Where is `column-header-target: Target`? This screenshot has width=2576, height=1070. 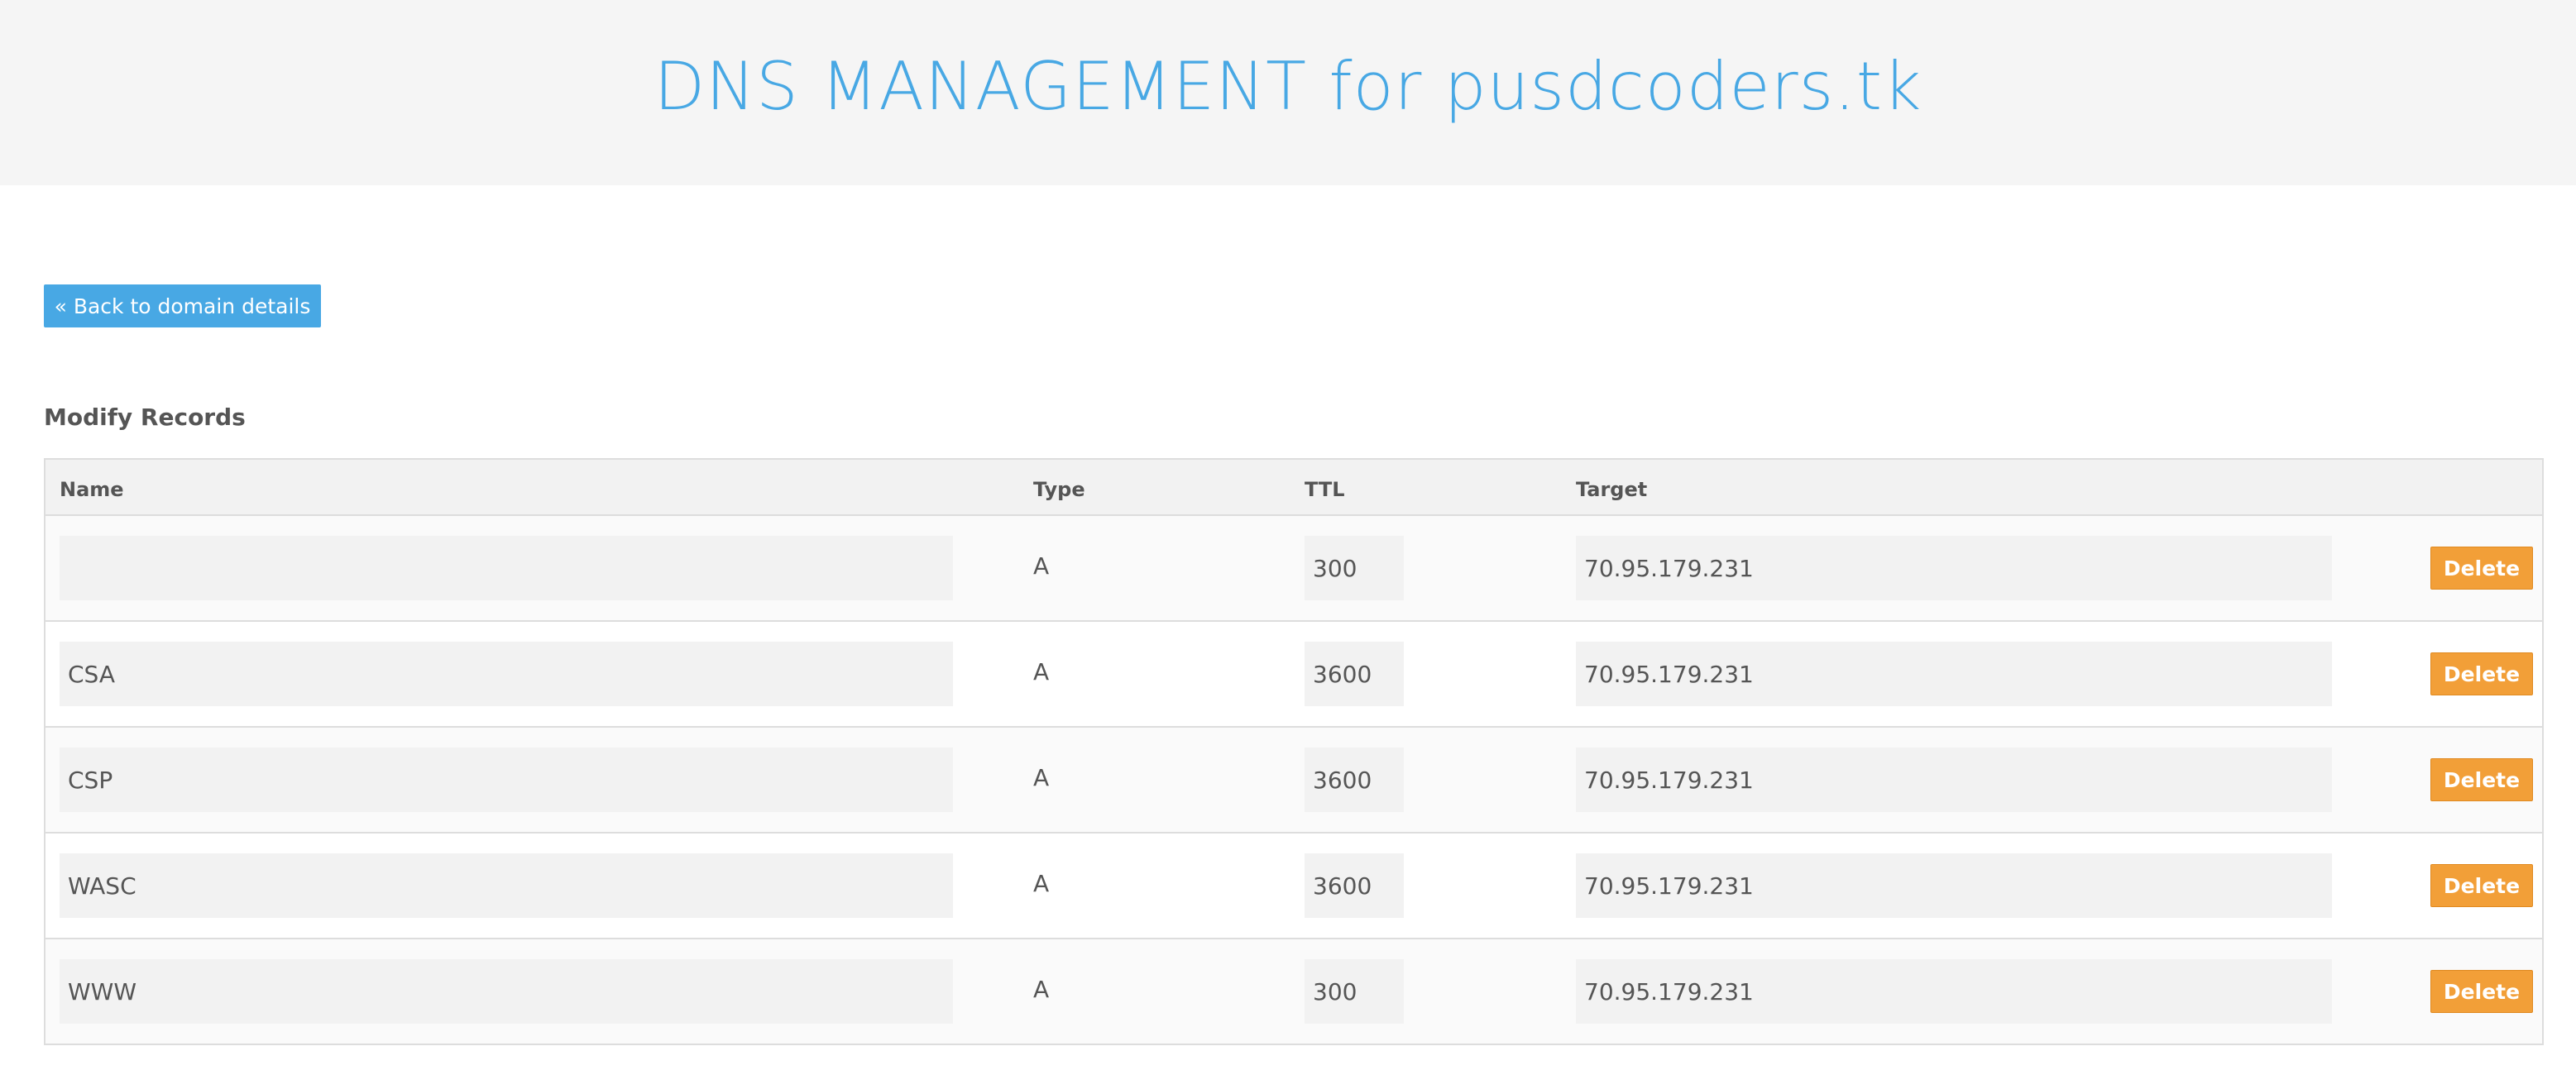 column-header-target: Target is located at coordinates (1612, 490).